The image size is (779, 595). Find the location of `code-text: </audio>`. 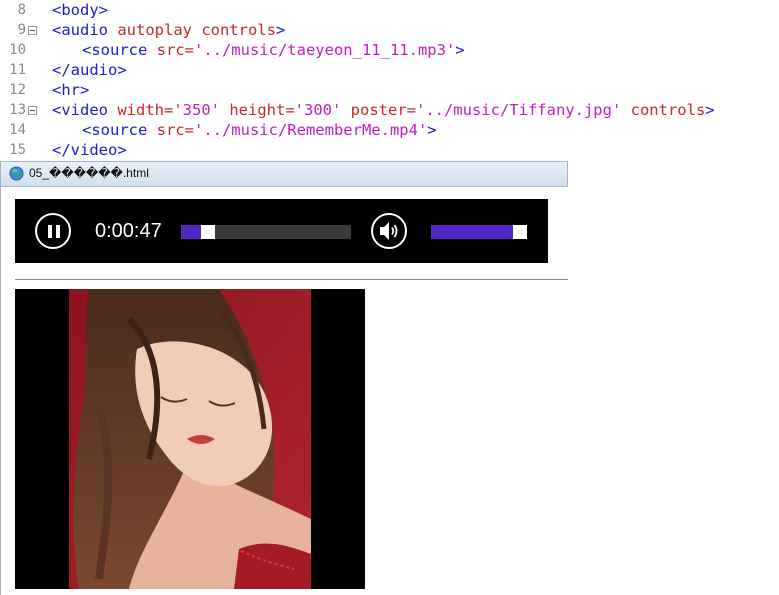

code-text: </audio> is located at coordinates (89, 70).